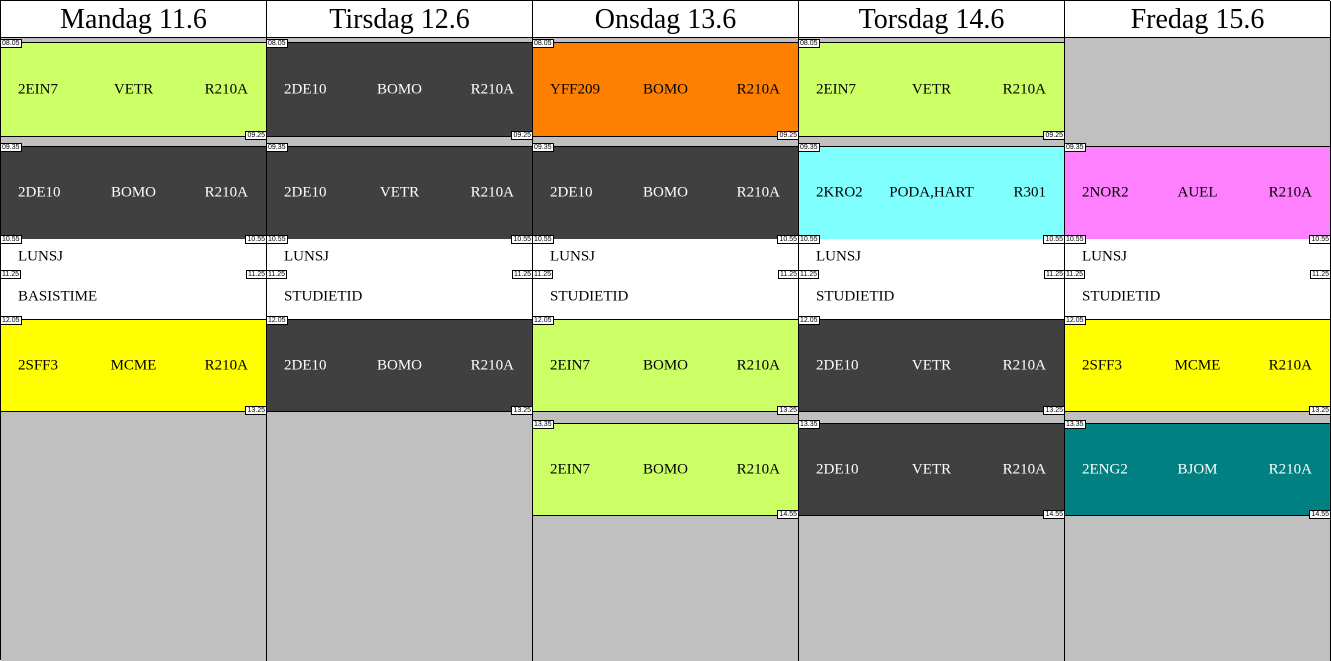 Image resolution: width=1331 pixels, height=661 pixels. Describe the element at coordinates (134, 19) in the screenshot. I see `day-header-monday: Mandag 11.6` at that location.